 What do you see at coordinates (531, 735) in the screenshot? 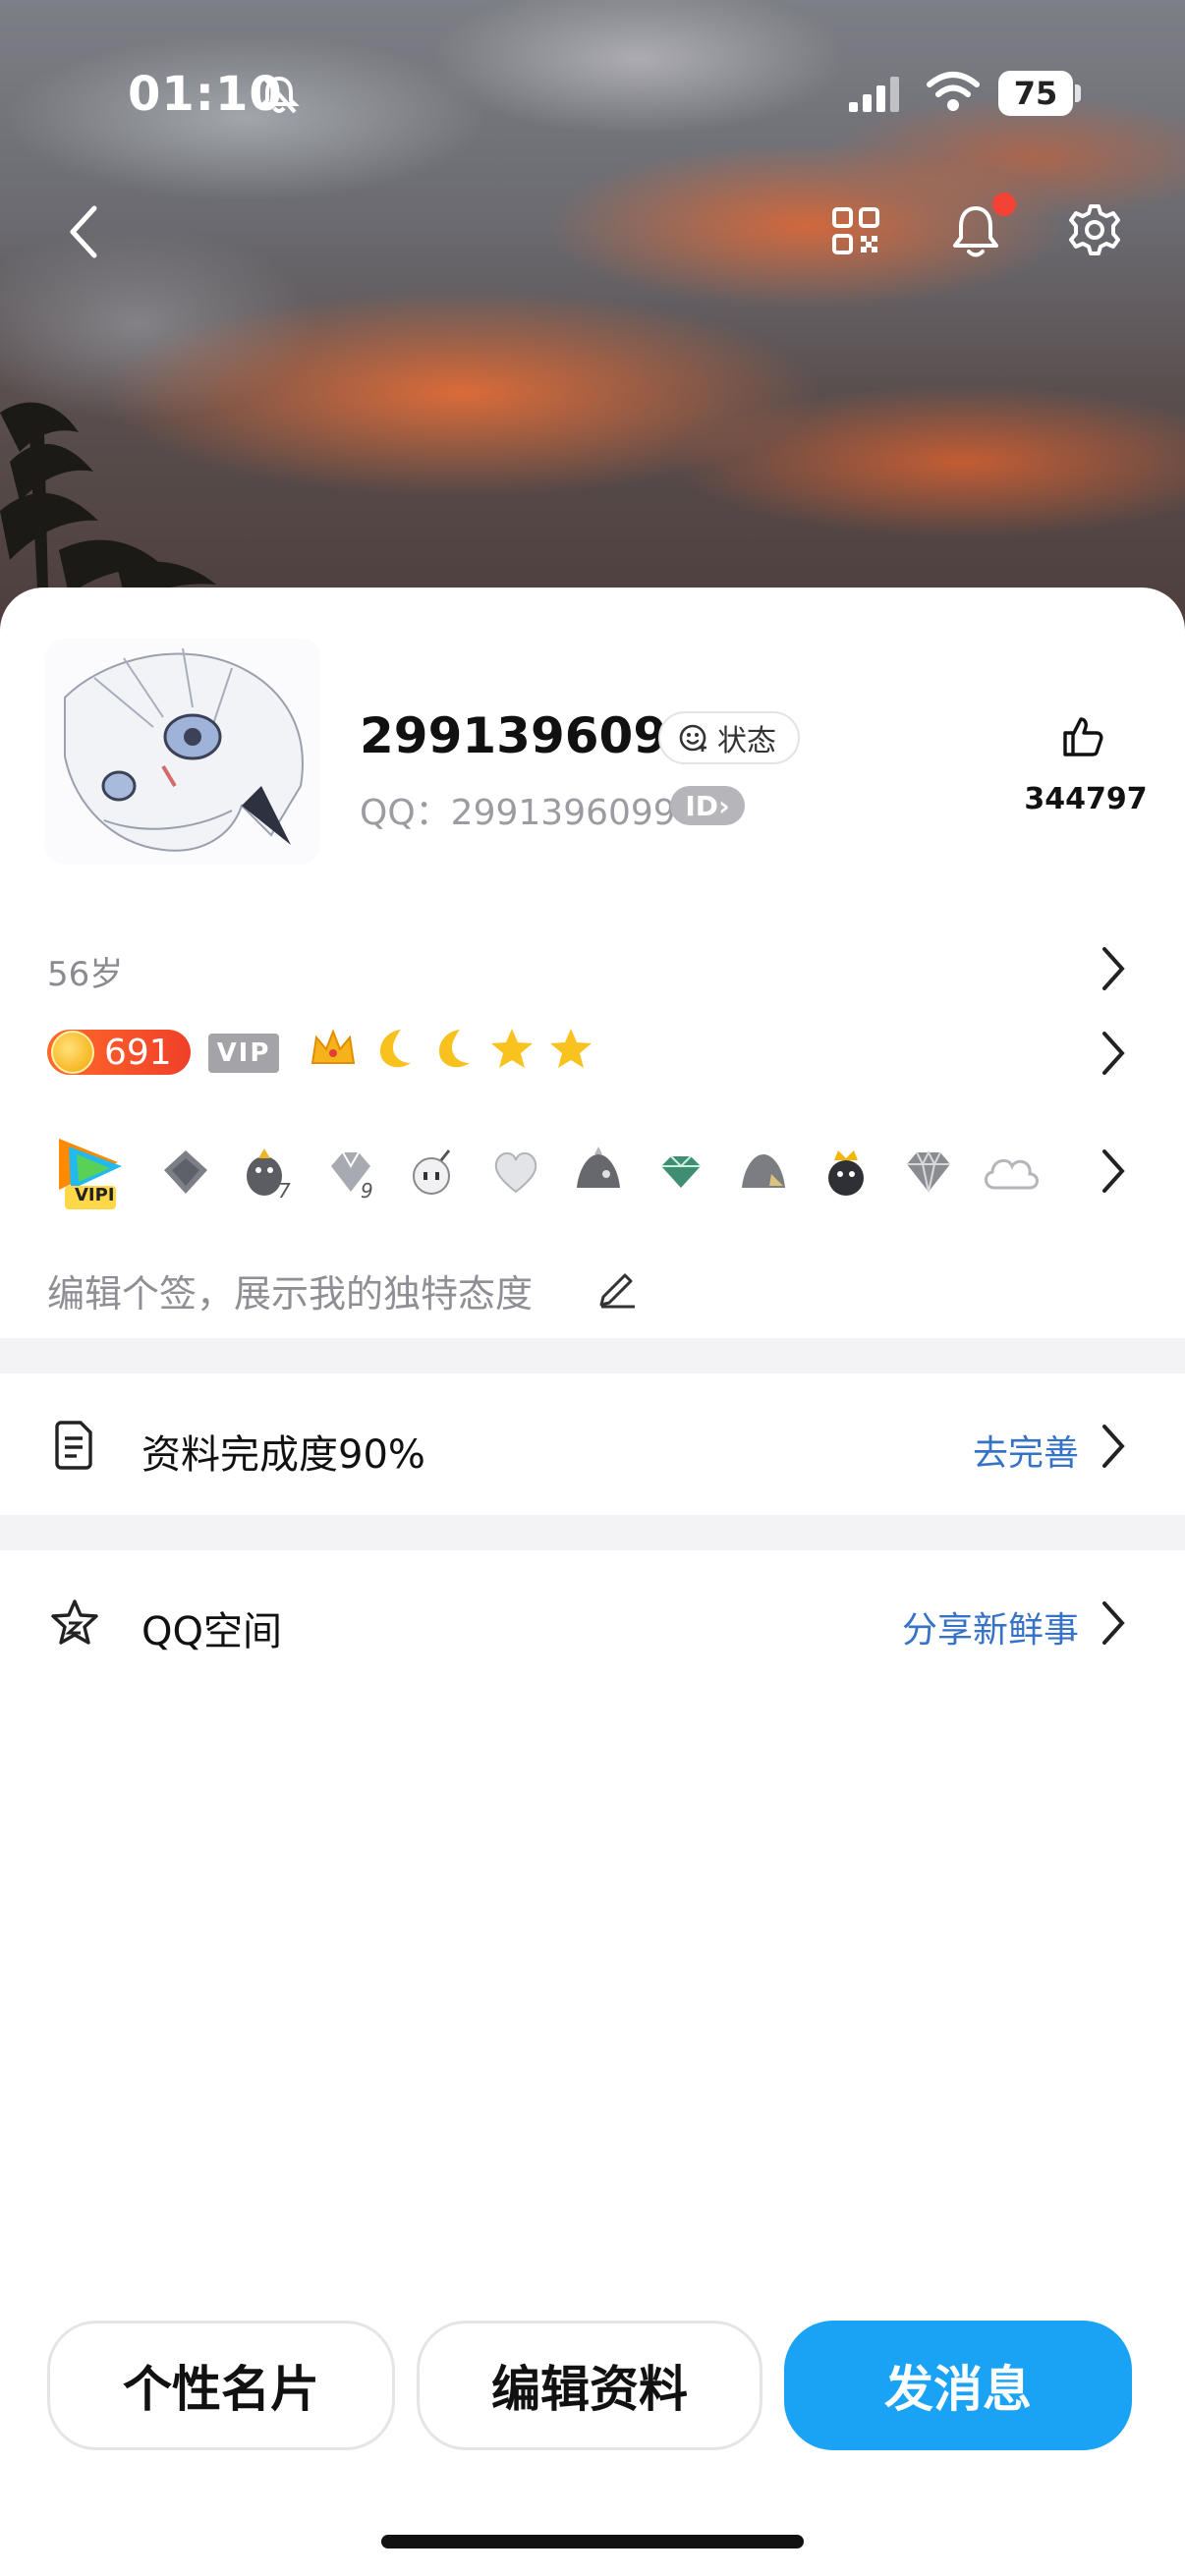
I see `nickname: 2991396099` at bounding box center [531, 735].